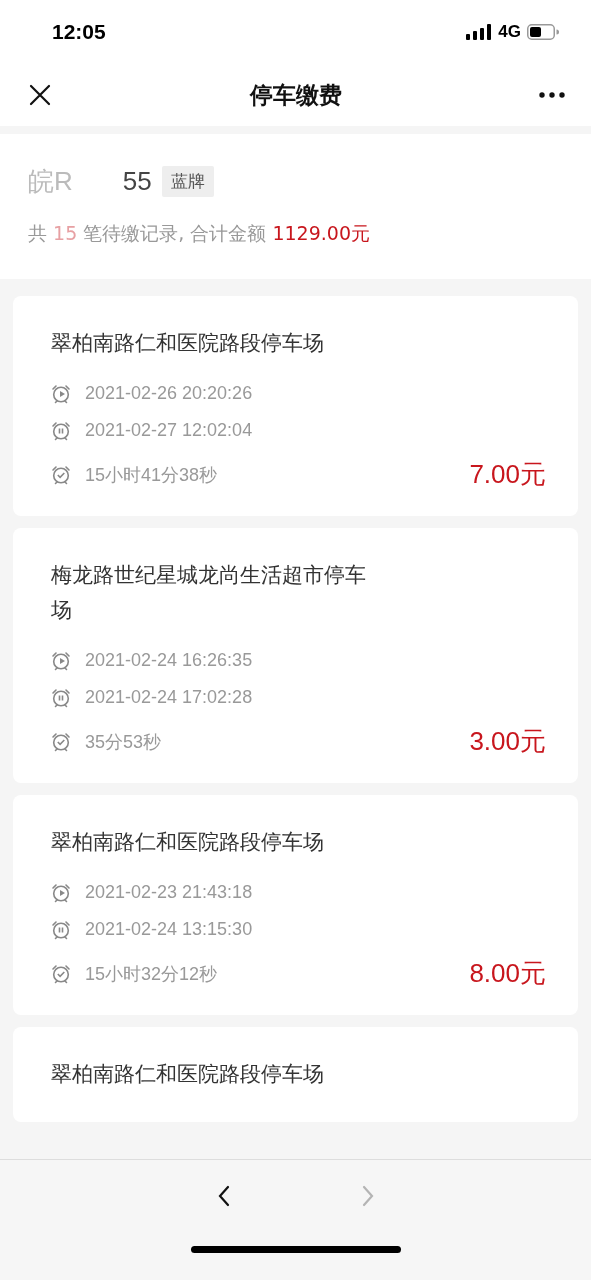  What do you see at coordinates (169, 393) in the screenshot?
I see `entry-time-label: 2021-02-26 20:20:26` at bounding box center [169, 393].